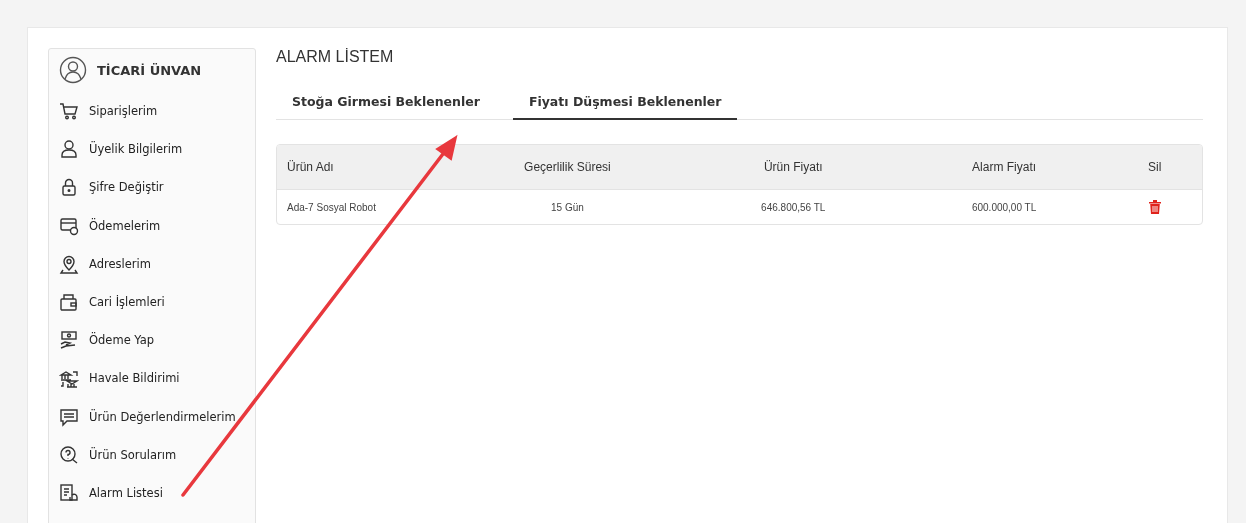  Describe the element at coordinates (1154, 207) in the screenshot. I see `delete-icon` at that location.